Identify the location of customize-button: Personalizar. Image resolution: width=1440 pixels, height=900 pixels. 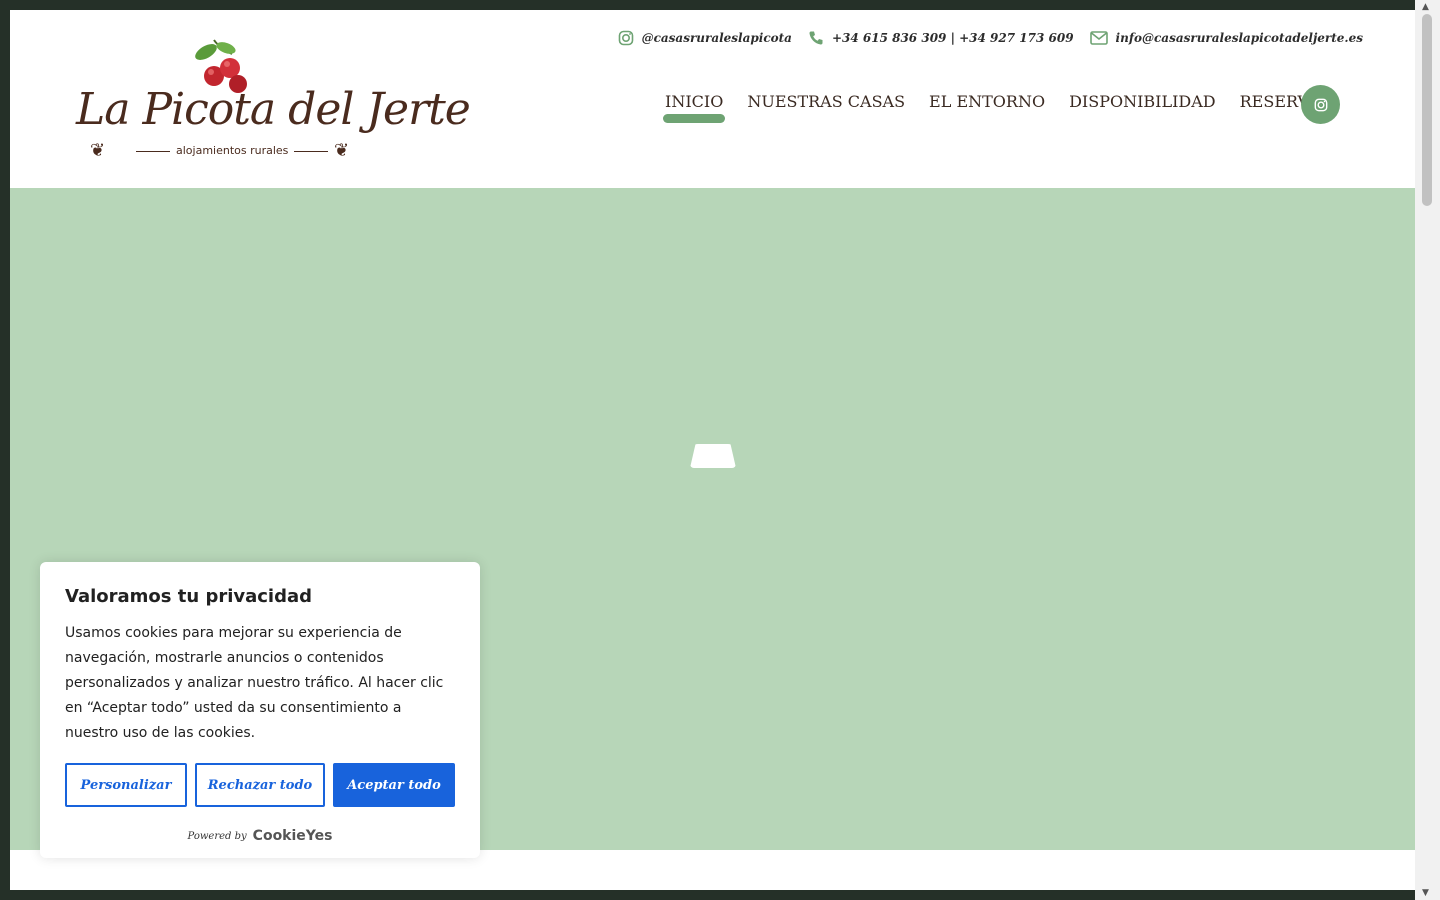
(126, 785).